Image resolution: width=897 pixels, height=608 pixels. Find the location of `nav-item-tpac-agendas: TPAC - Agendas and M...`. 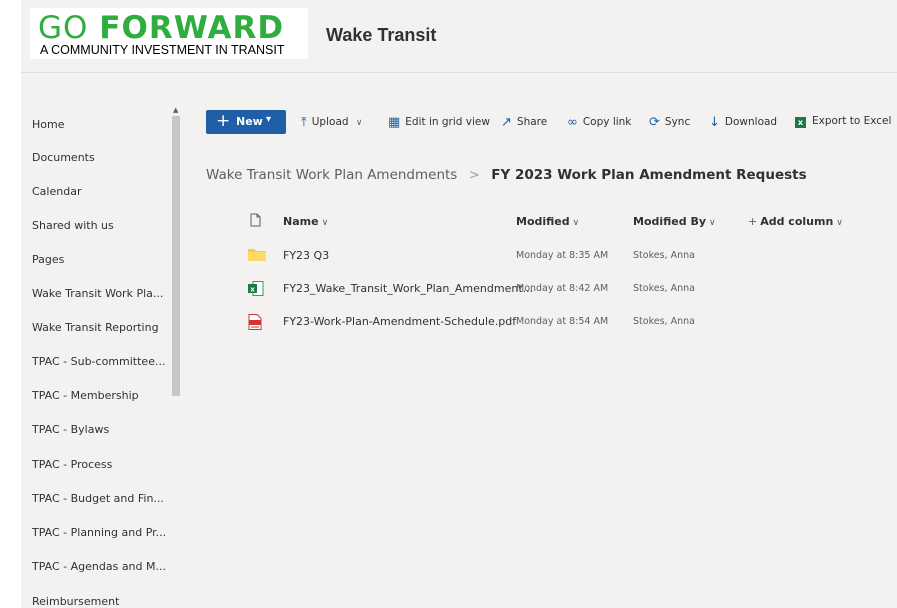

nav-item-tpac-agendas: TPAC - Agendas and M... is located at coordinates (99, 566).